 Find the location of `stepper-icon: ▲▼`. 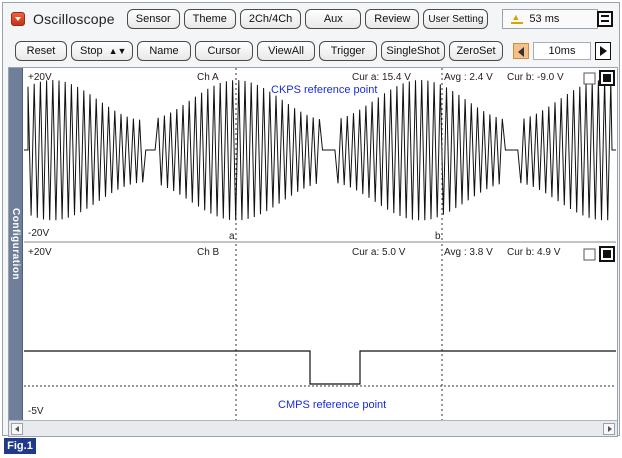

stepper-icon: ▲▼ is located at coordinates (117, 51).